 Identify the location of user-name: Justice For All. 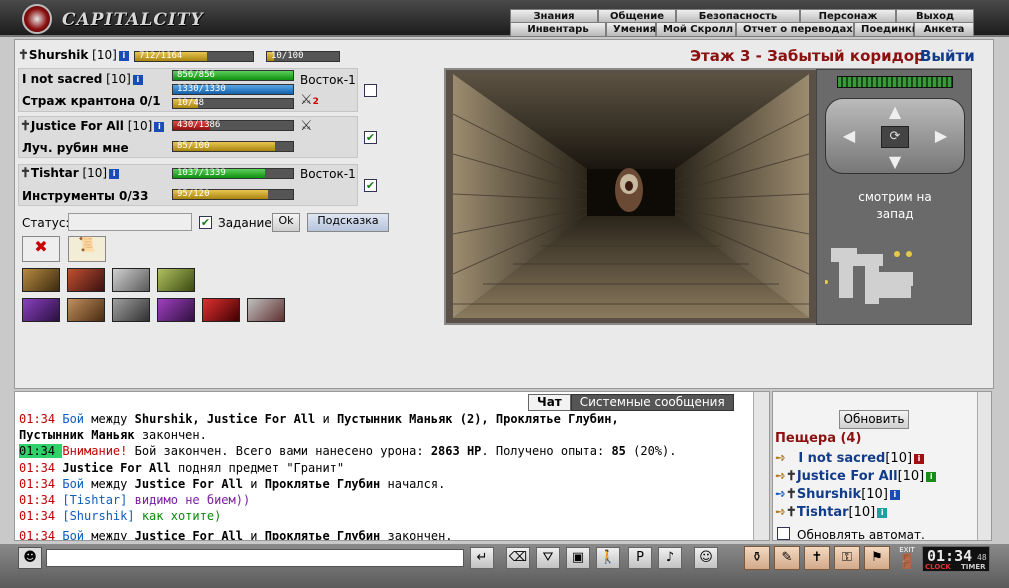
(847, 476).